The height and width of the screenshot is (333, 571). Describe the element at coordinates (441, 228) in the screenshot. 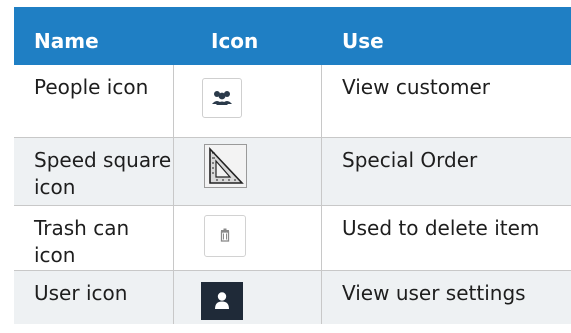

I see `row-use: Used to delete item` at that location.